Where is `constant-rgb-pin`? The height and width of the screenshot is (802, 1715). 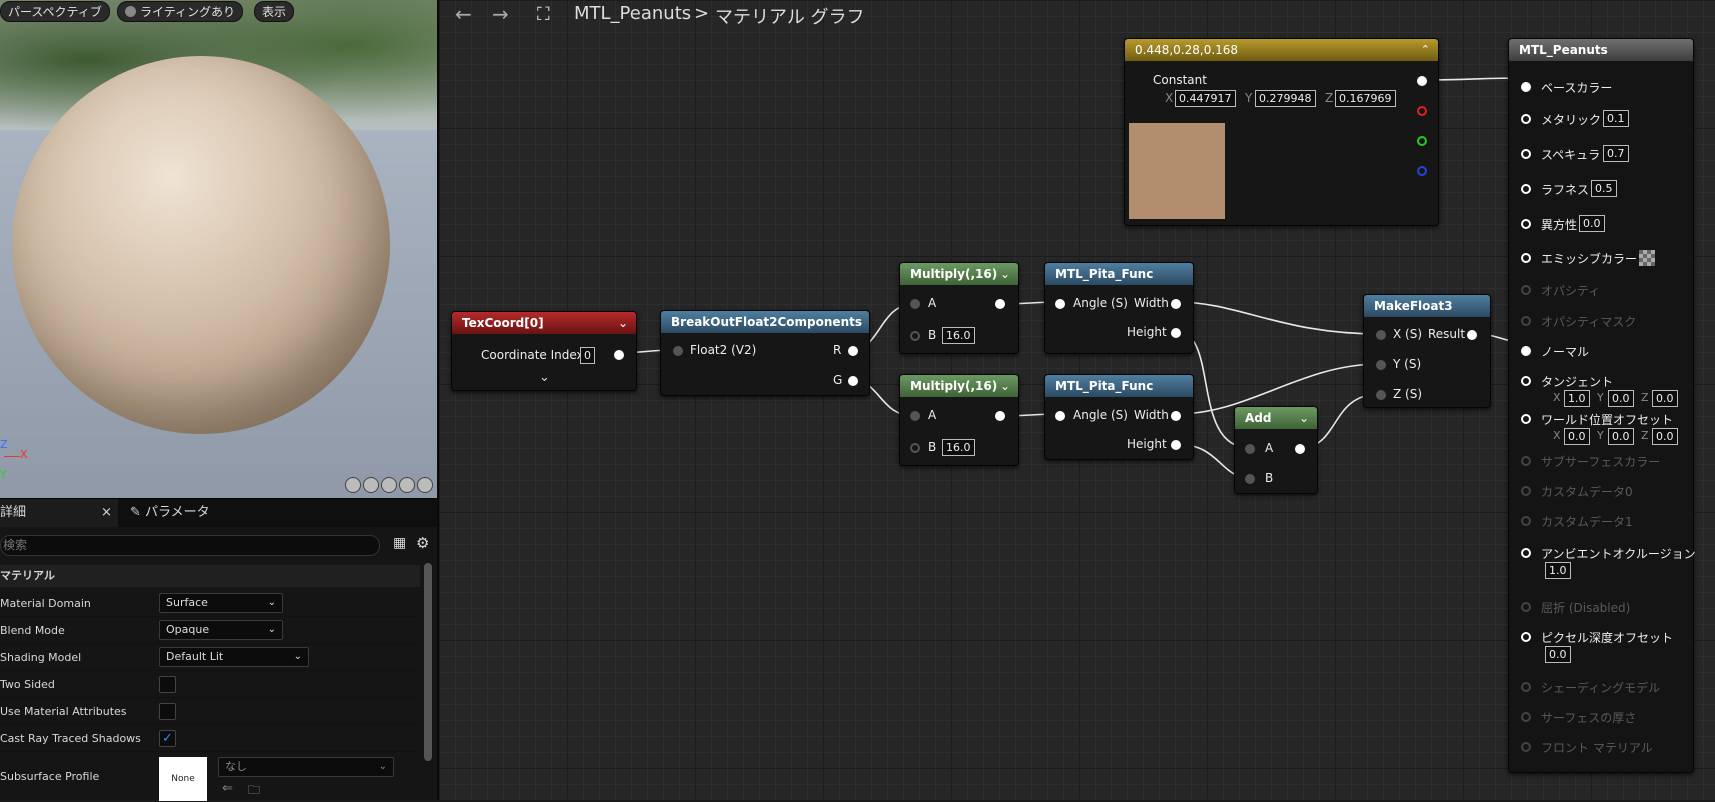
constant-rgb-pin is located at coordinates (1422, 81).